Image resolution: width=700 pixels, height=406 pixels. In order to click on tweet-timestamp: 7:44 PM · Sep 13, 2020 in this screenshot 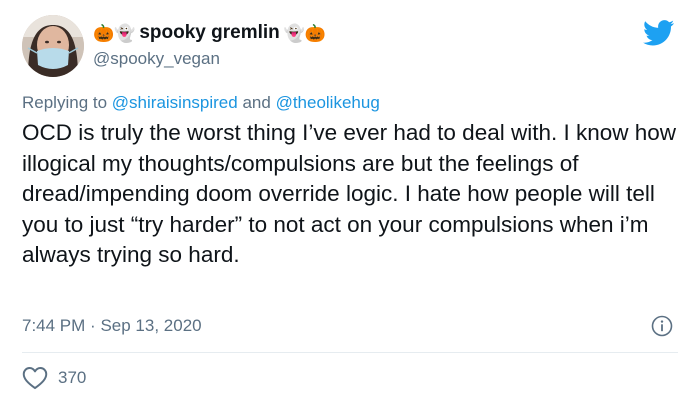, I will do `click(112, 326)`.